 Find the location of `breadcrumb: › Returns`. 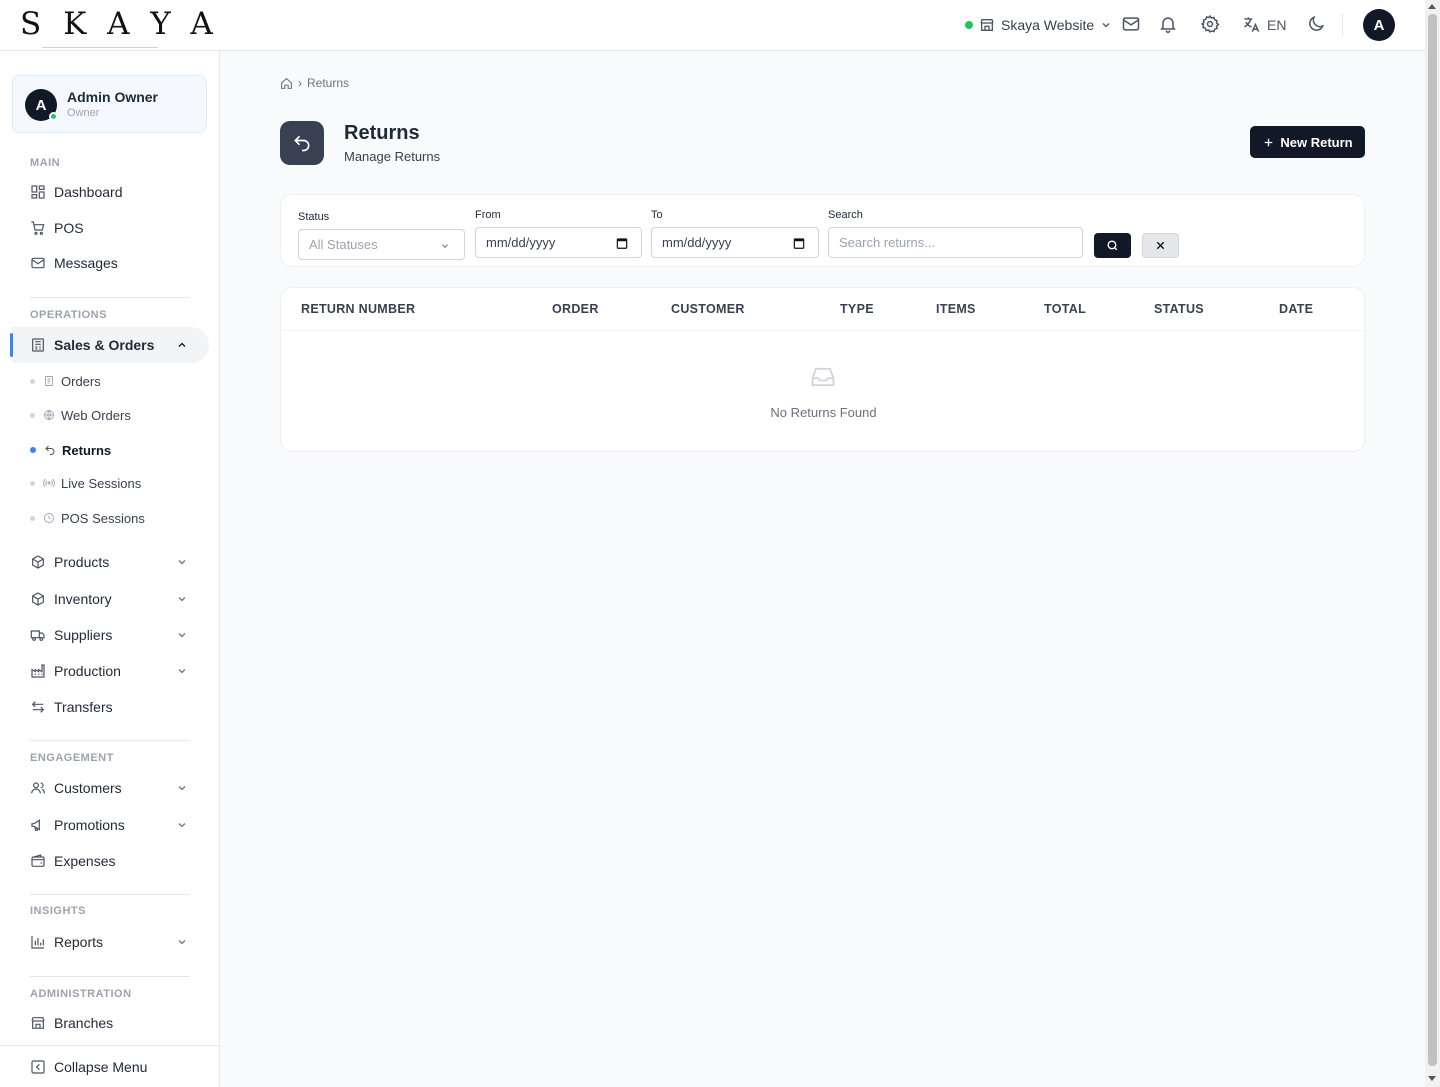

breadcrumb: › Returns is located at coordinates (314, 83).